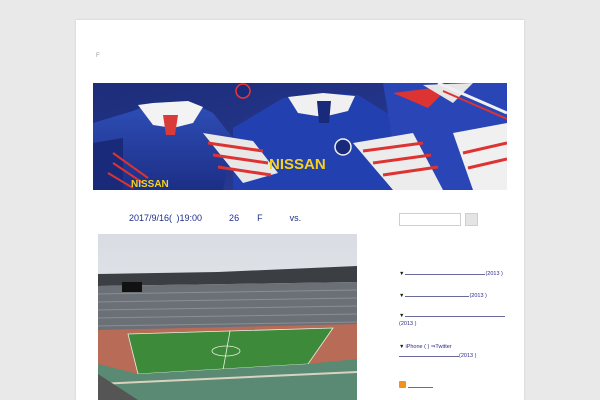  I want to click on rss-feed-link, so click(419, 385).